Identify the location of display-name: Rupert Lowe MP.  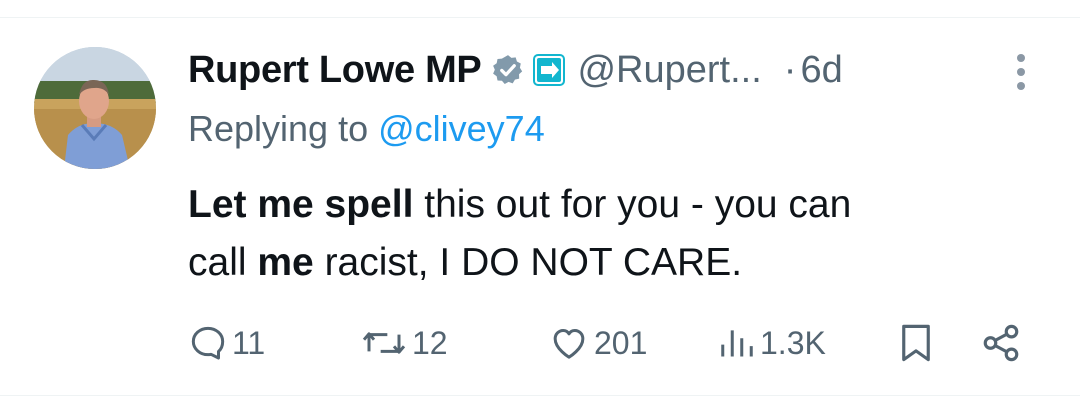
(335, 70).